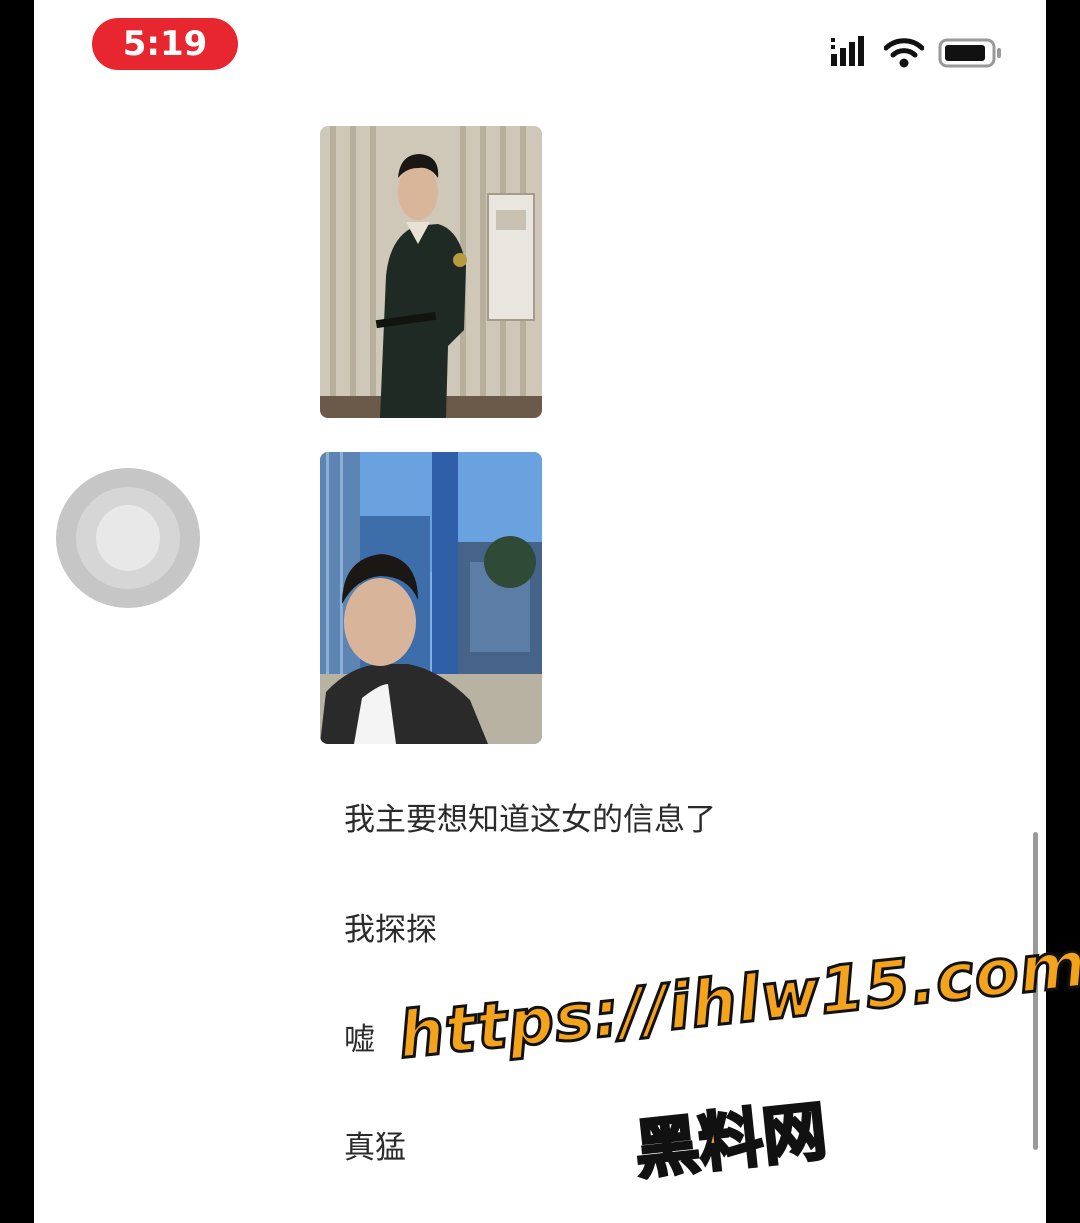  What do you see at coordinates (359, 1040) in the screenshot?
I see `message-bubble: 嘘` at bounding box center [359, 1040].